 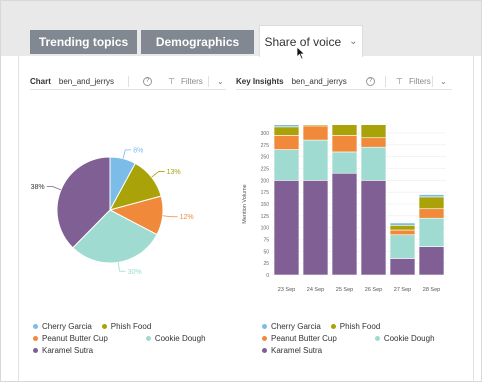 I want to click on key-insights-filters-button: ⊤ Filters, so click(x=413, y=81).